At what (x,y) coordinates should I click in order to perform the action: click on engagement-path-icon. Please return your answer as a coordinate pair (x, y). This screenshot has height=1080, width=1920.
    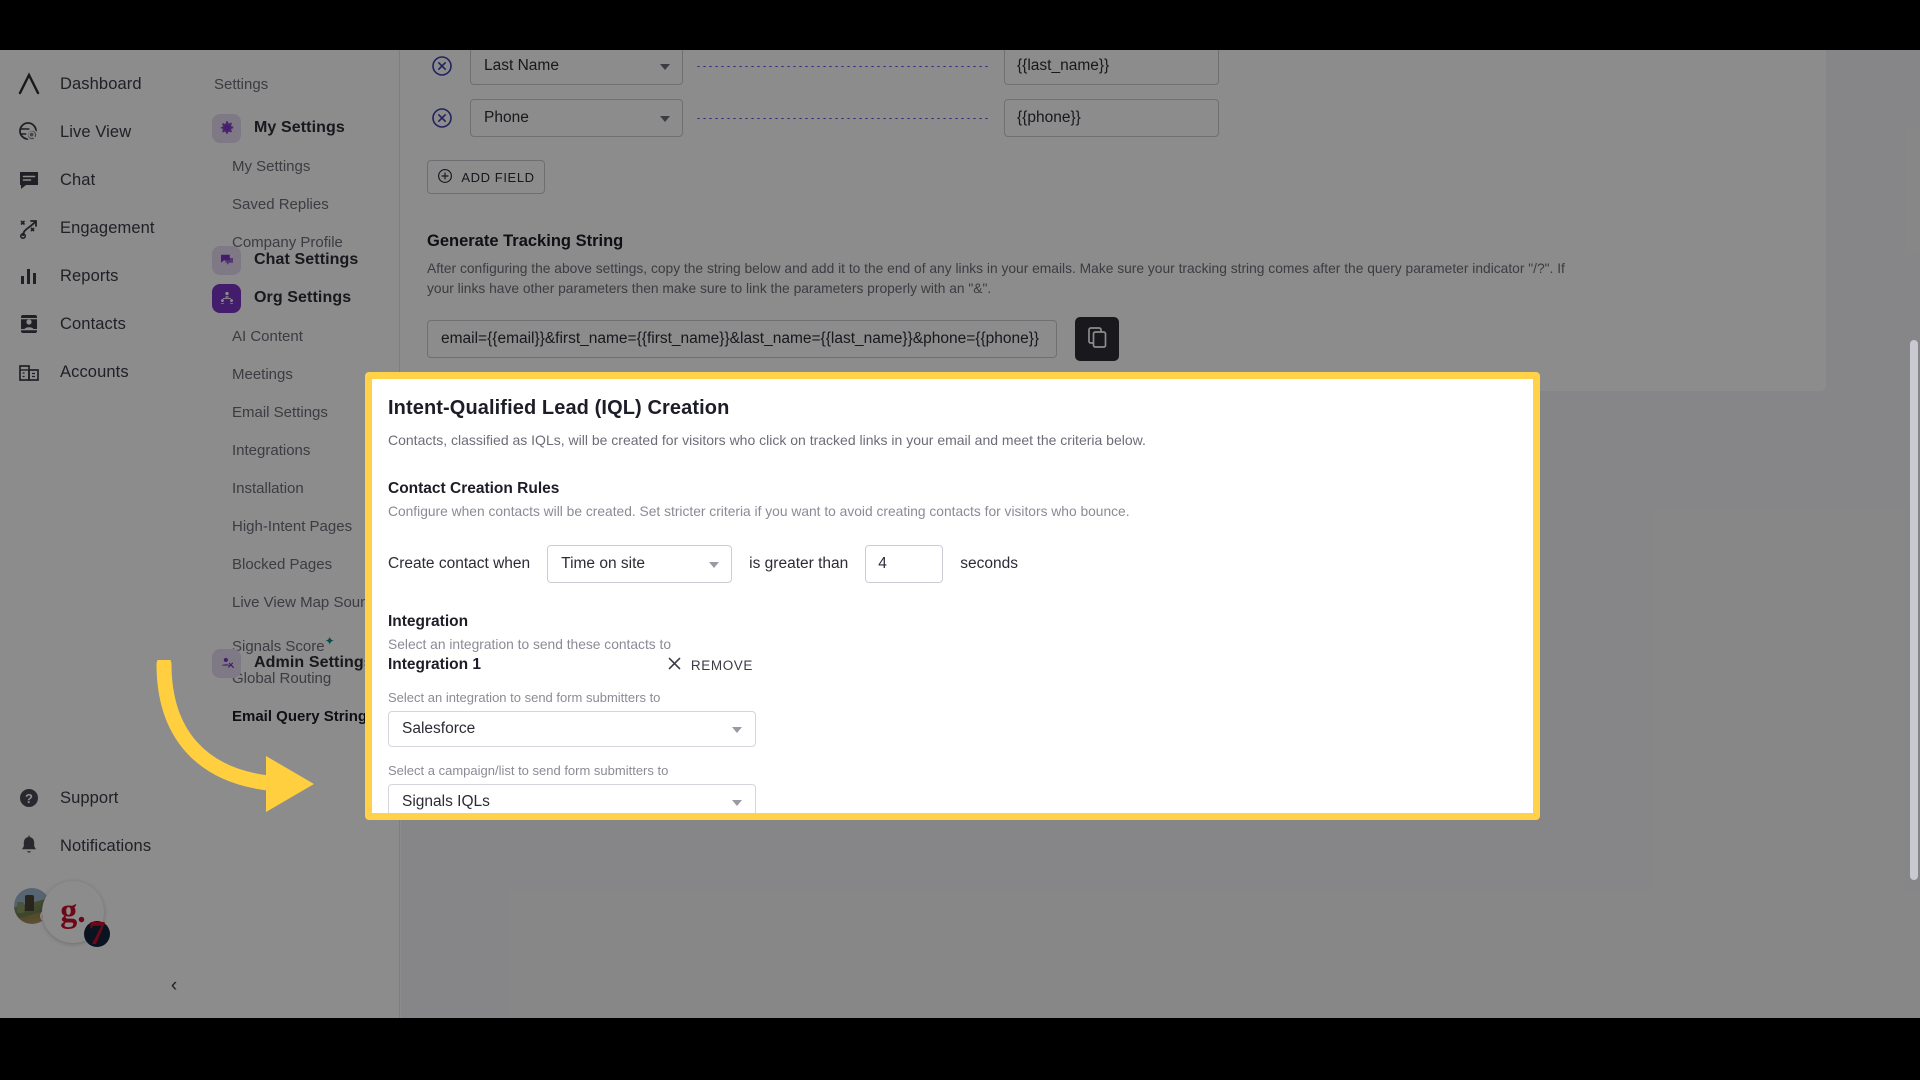
    Looking at the image, I should click on (29, 228).